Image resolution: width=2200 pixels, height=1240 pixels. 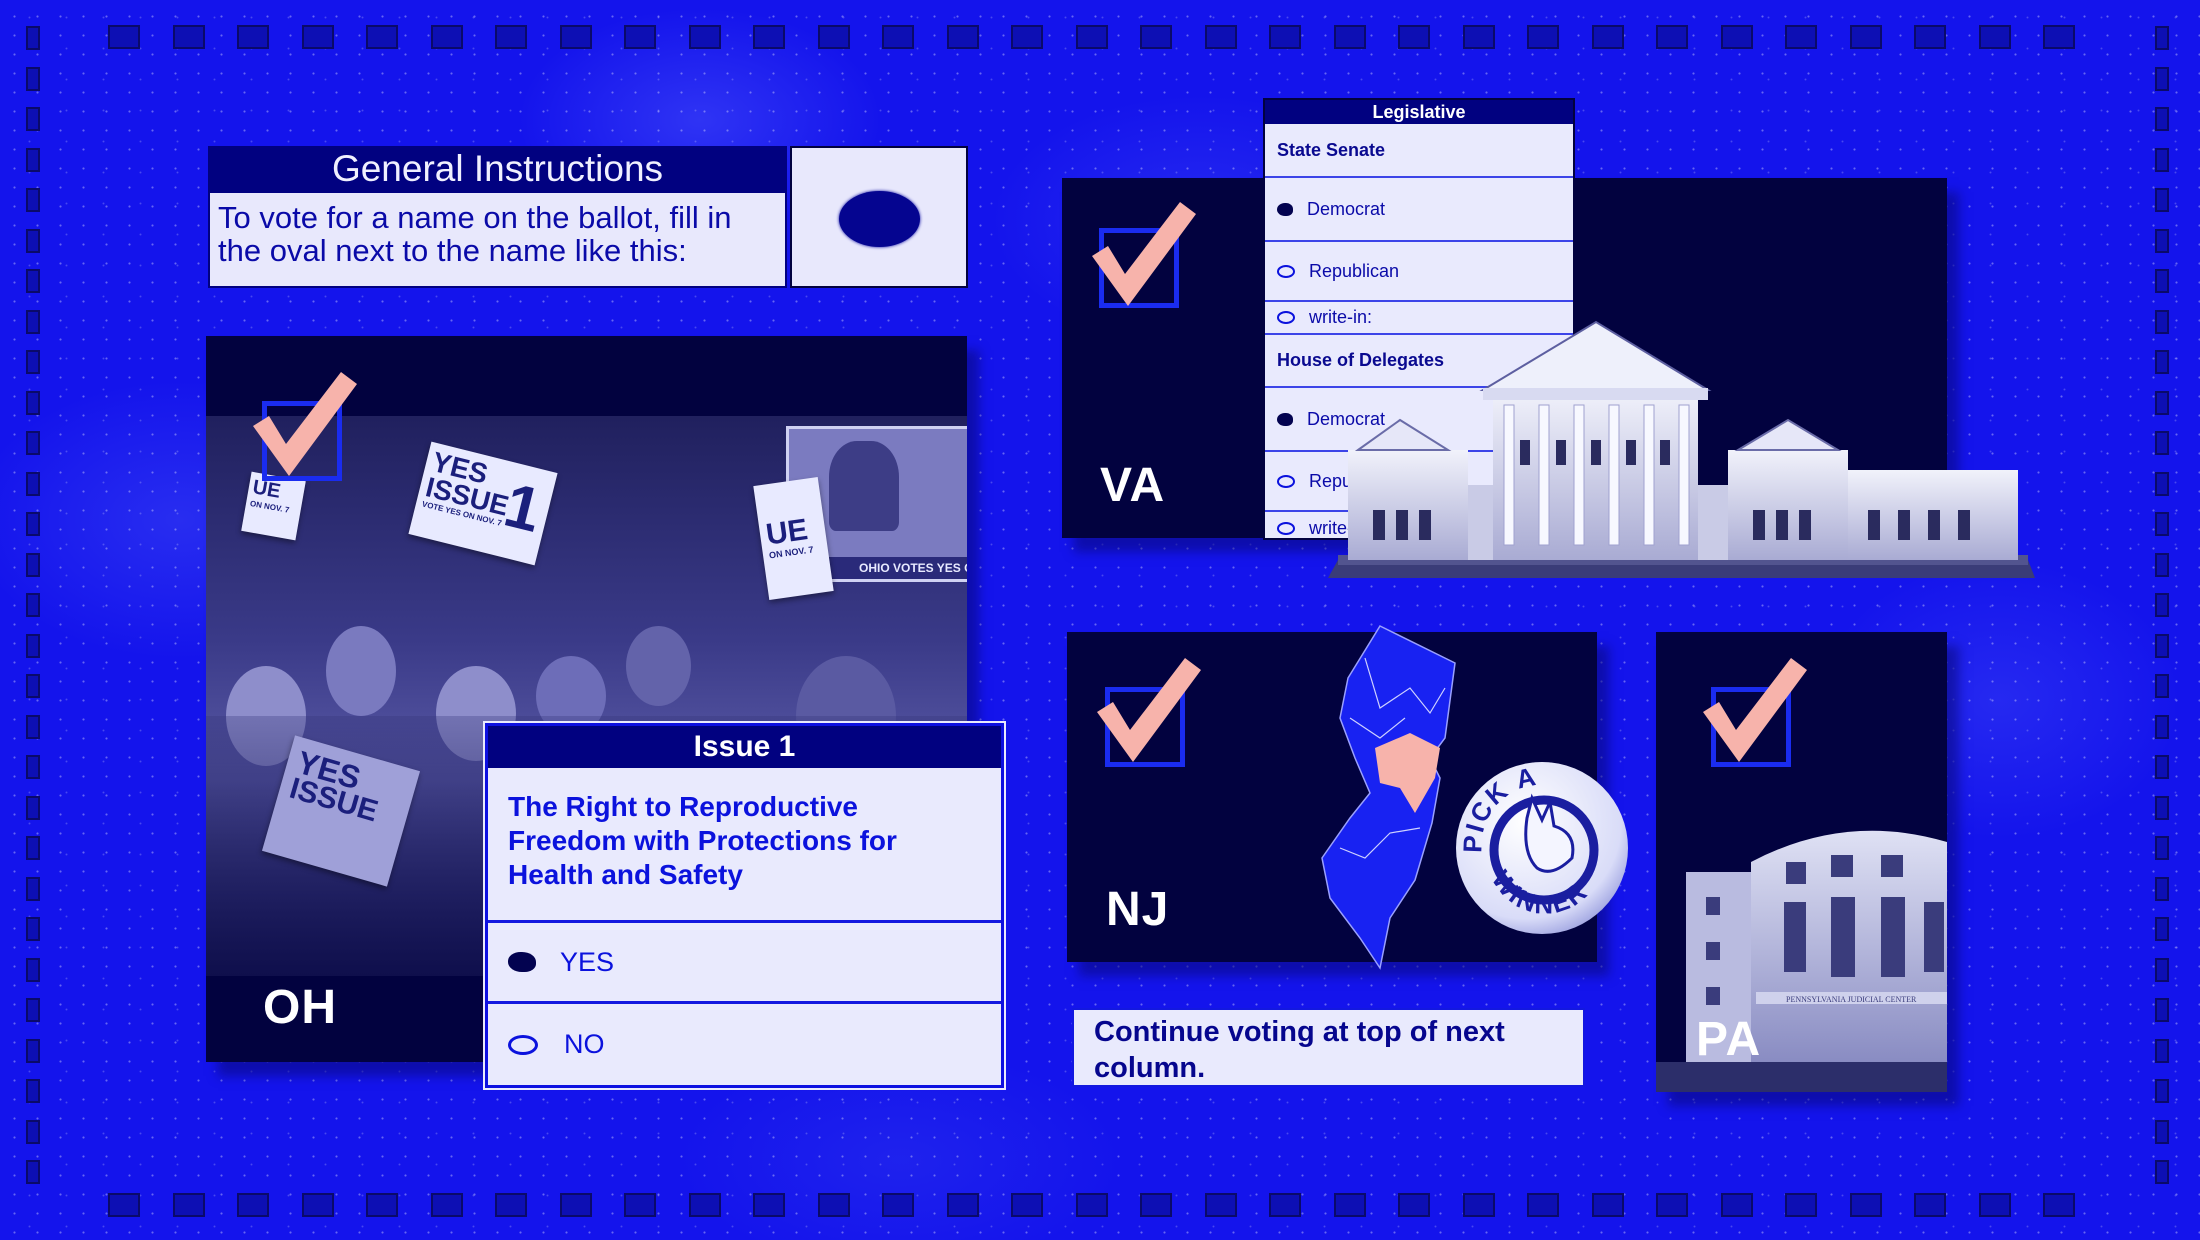 I want to click on pennsylvania-panel: PENNSYLVANIA JUDICIAL CENTER PA, so click(x=1801, y=862).